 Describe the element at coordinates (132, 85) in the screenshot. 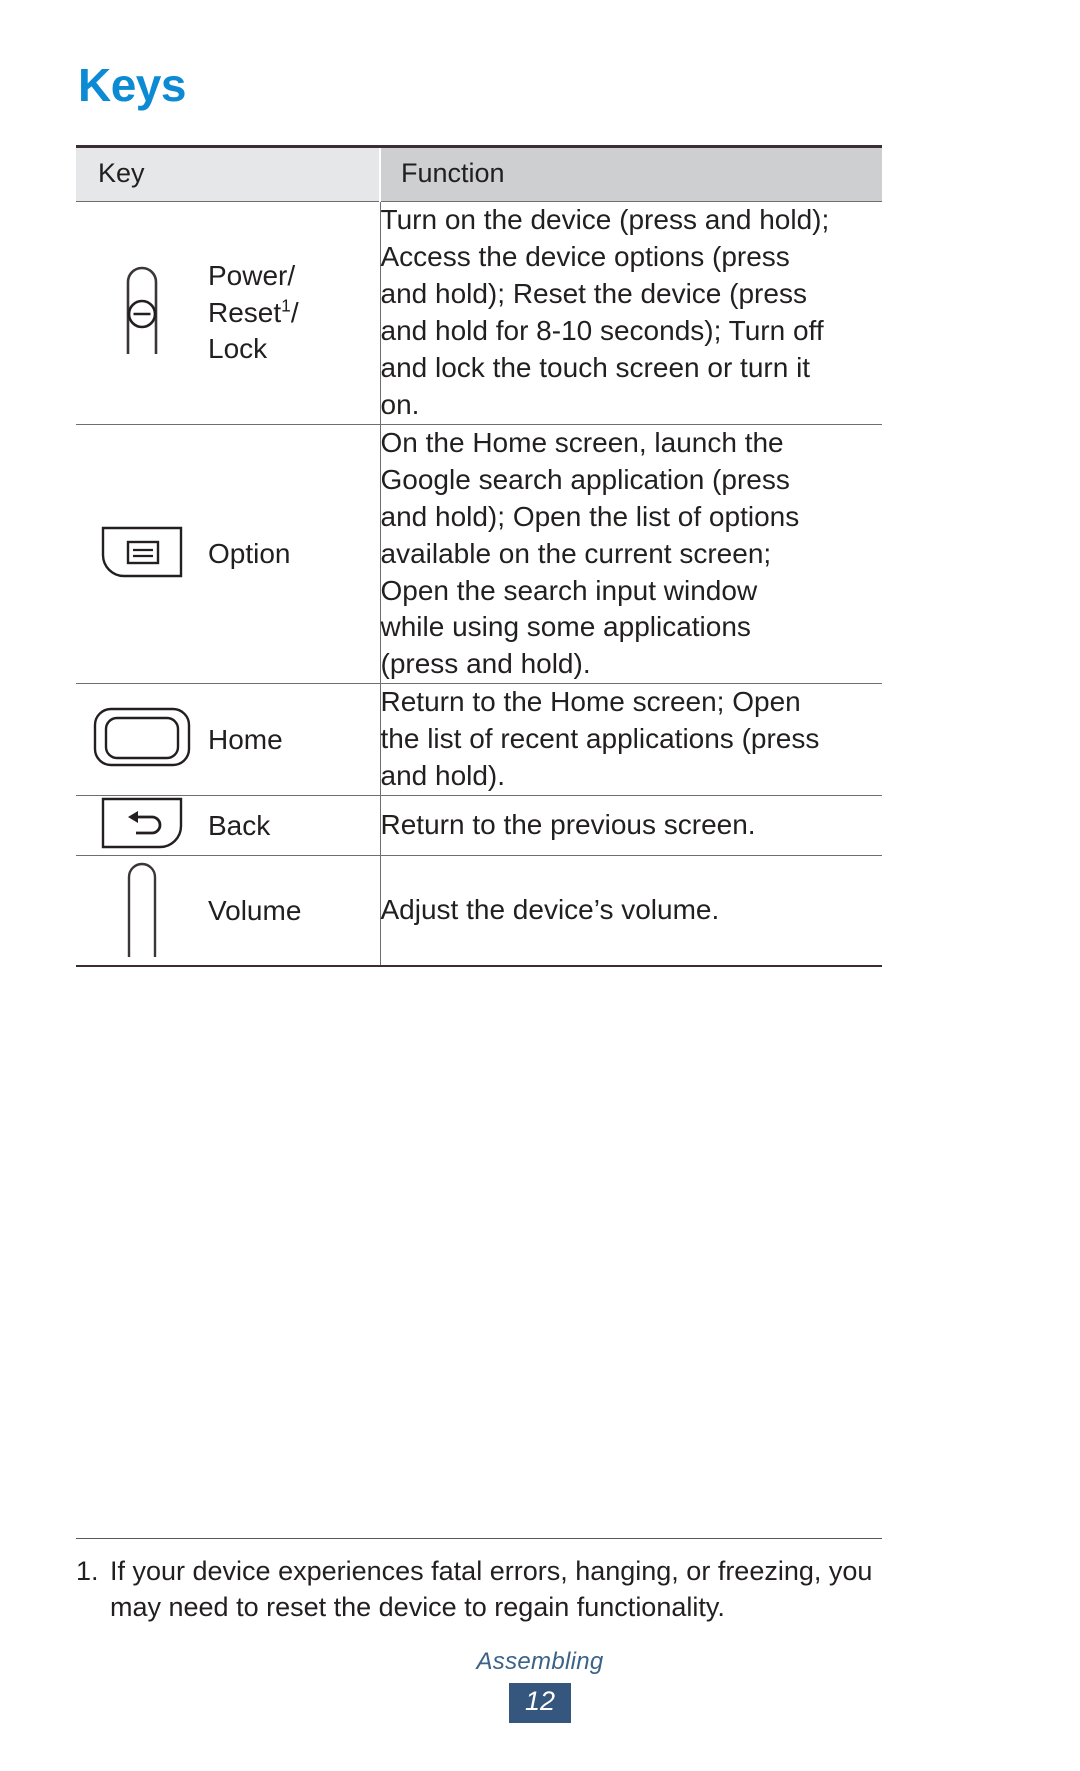

I see `page-title: Keys` at that location.